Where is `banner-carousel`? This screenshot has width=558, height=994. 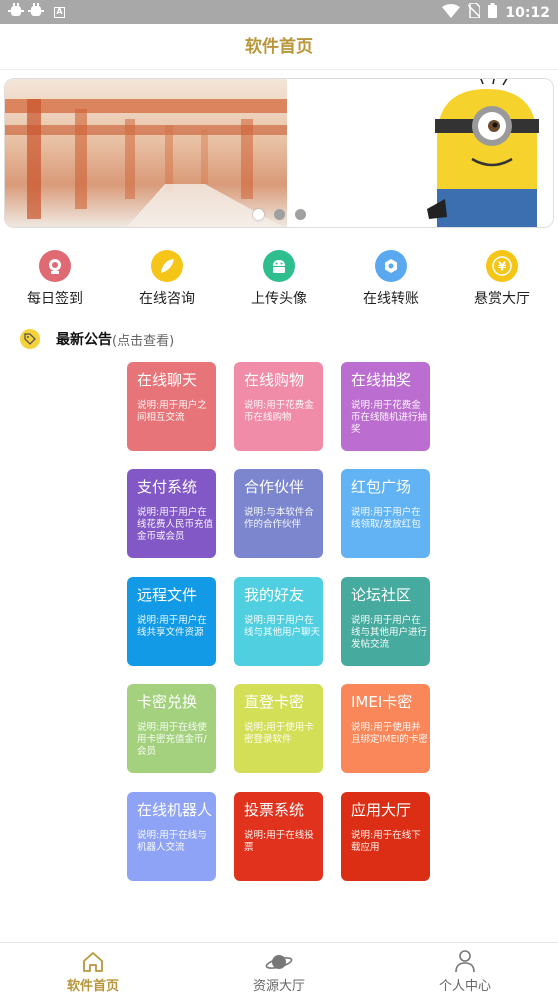 banner-carousel is located at coordinates (279, 153).